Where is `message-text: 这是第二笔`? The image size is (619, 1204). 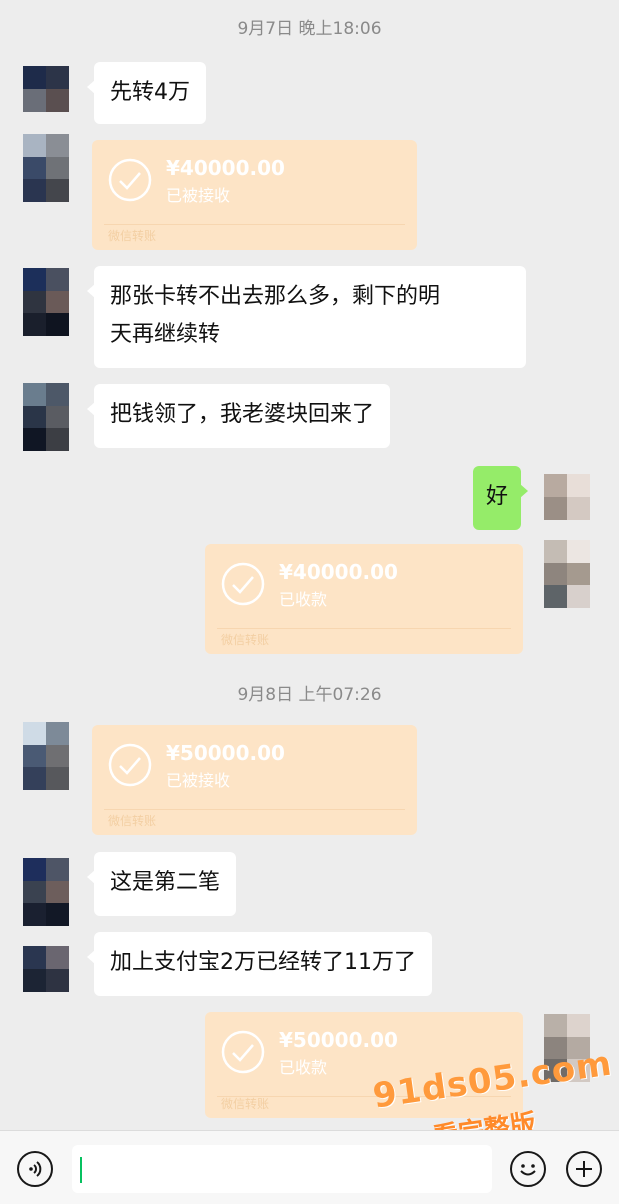 message-text: 这是第二笔 is located at coordinates (165, 882).